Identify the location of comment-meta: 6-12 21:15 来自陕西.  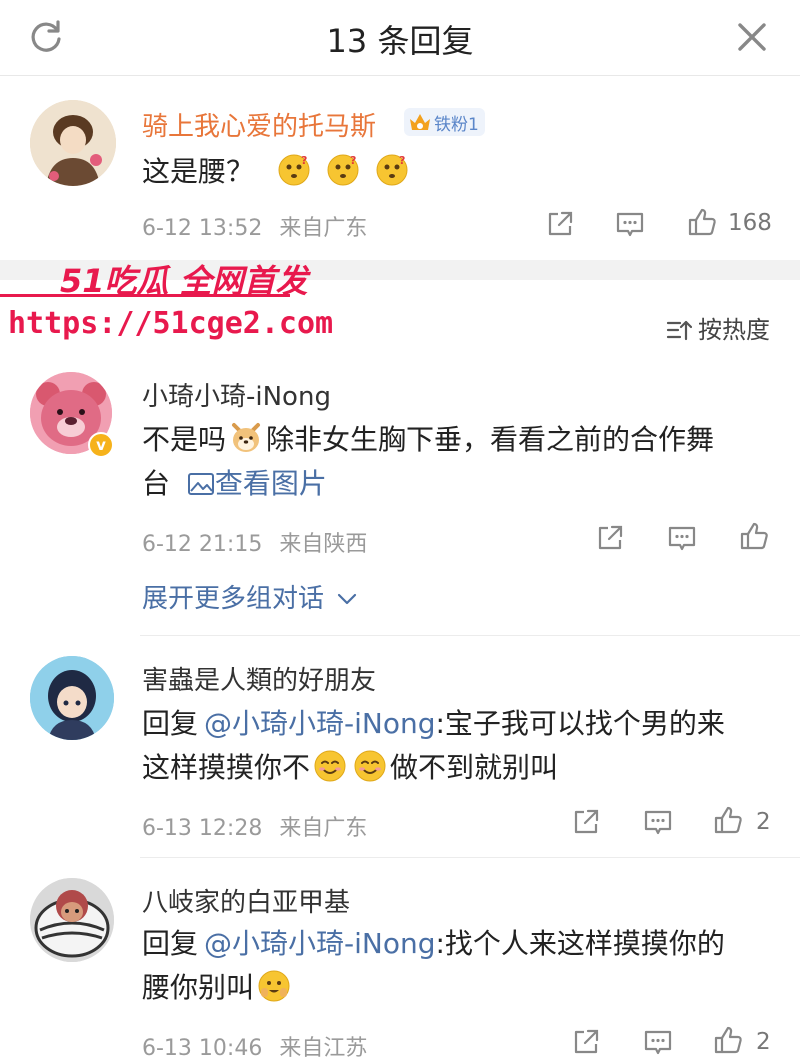
(254, 542).